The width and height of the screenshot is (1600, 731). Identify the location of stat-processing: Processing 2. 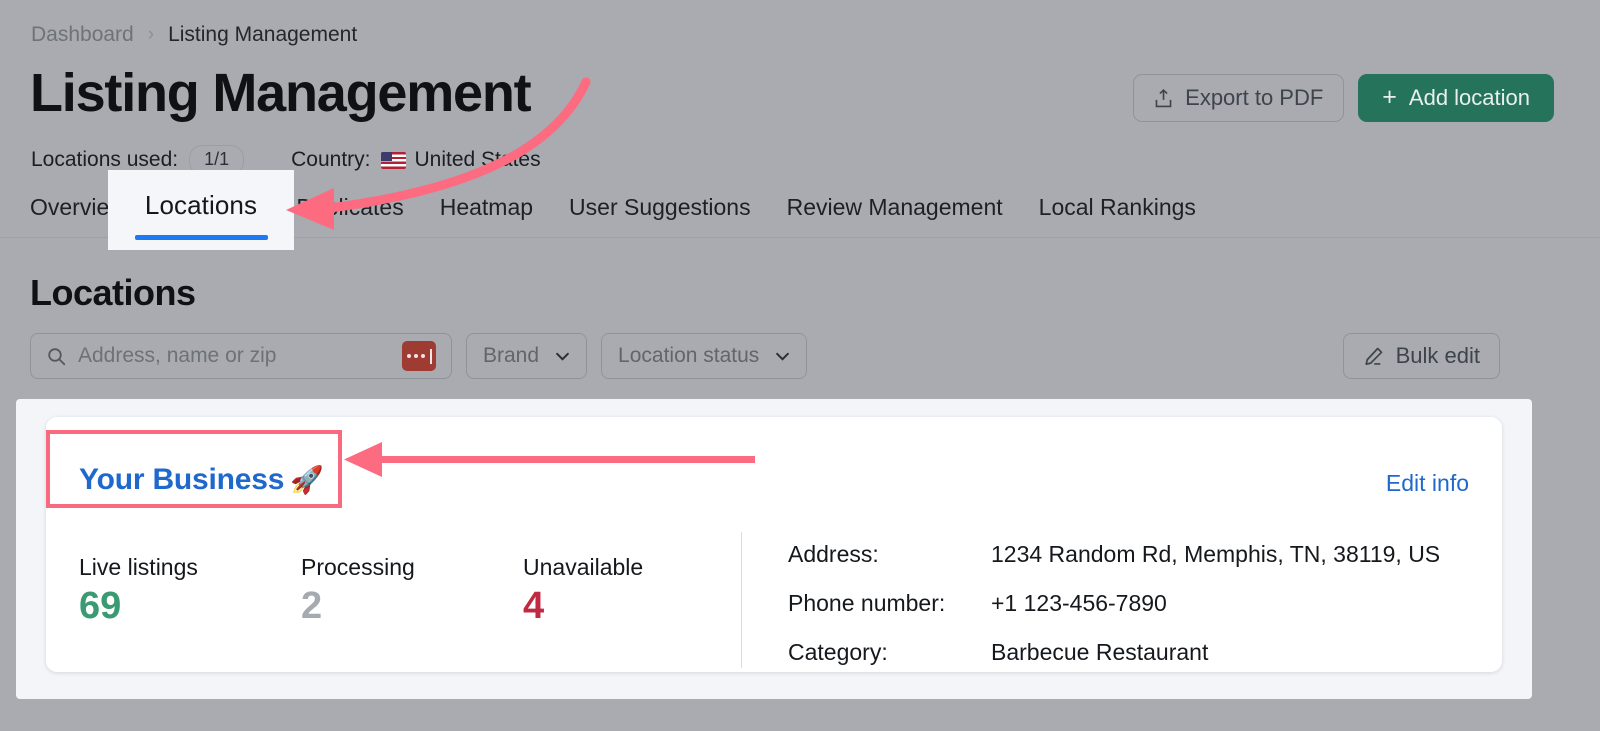
(412, 590).